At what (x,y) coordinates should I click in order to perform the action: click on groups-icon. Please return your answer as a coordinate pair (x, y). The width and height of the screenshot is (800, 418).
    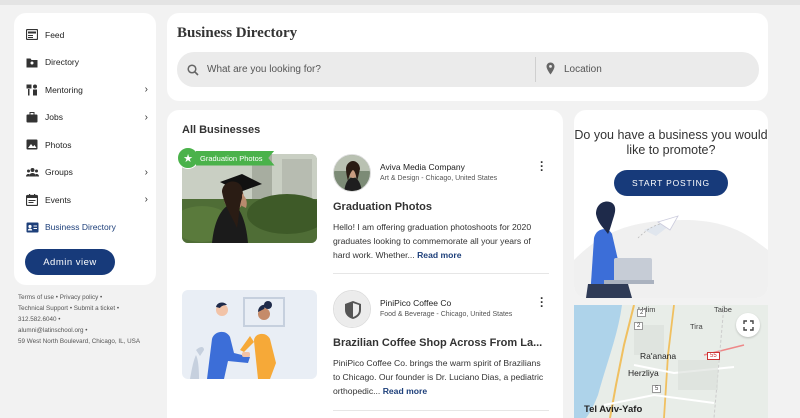
    Looking at the image, I should click on (32, 172).